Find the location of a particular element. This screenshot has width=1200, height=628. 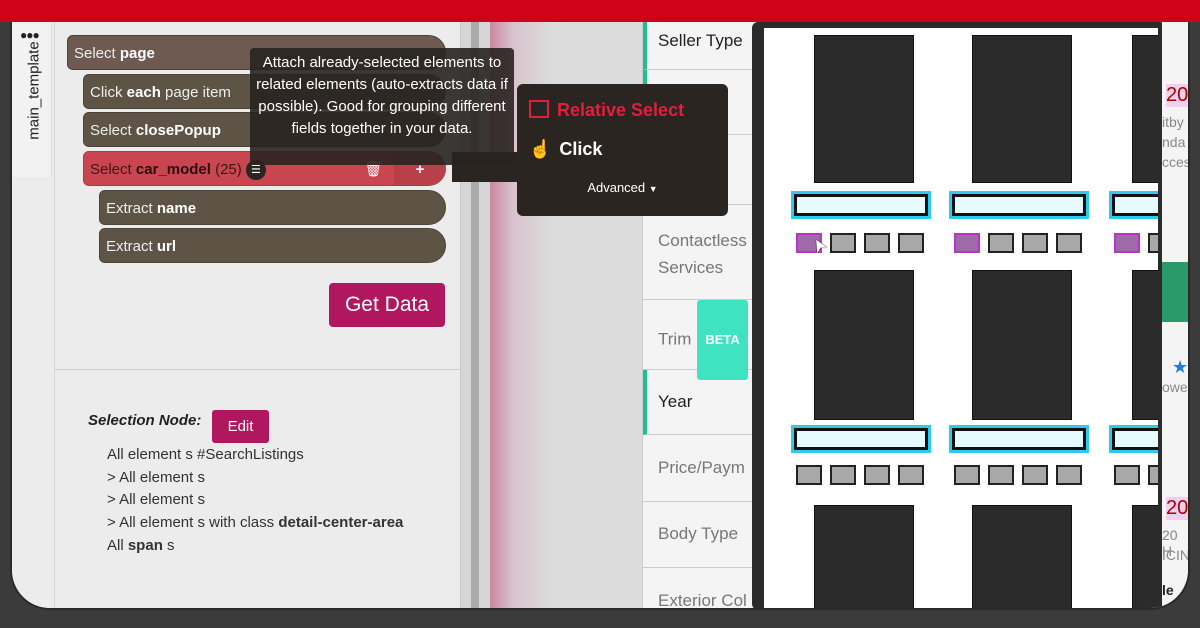

node-count: (25) is located at coordinates (228, 169).